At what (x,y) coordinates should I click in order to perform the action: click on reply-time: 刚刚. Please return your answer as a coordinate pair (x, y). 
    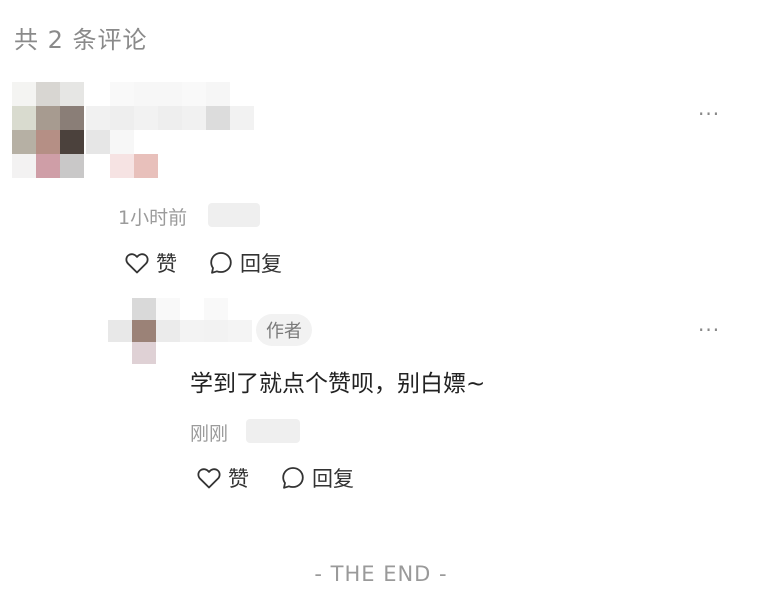
    Looking at the image, I should click on (209, 434).